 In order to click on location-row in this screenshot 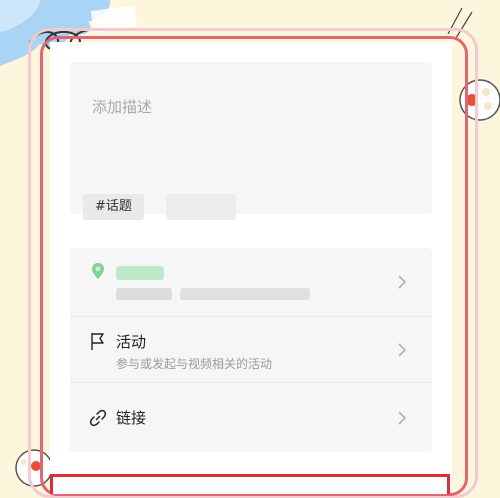, I will do `click(251, 282)`.